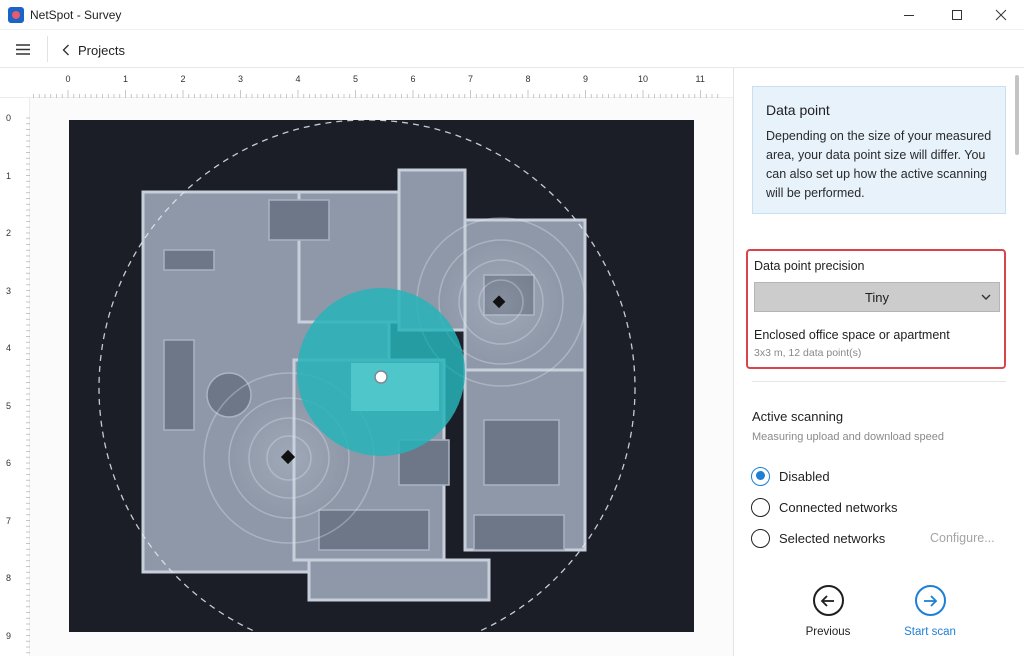 This screenshot has width=1024, height=656. I want to click on ruler-x-label: 1, so click(126, 79).